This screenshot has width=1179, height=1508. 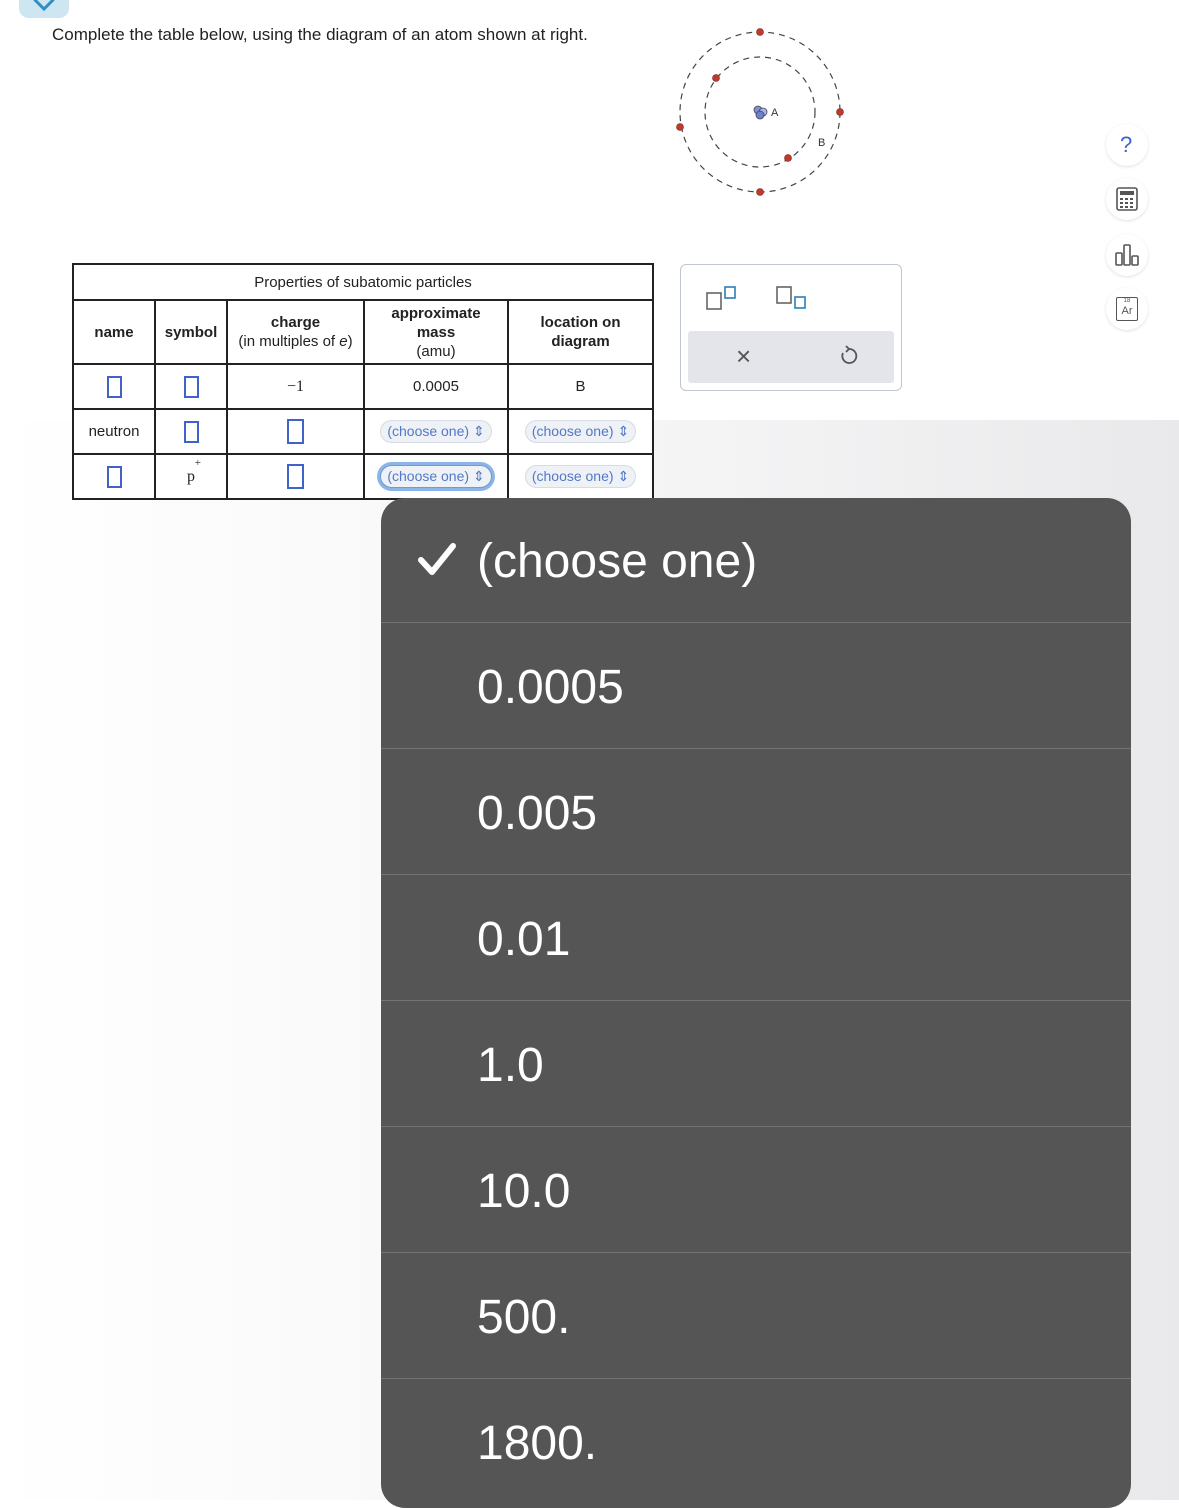 I want to click on name-cell: neutron, so click(x=114, y=431).